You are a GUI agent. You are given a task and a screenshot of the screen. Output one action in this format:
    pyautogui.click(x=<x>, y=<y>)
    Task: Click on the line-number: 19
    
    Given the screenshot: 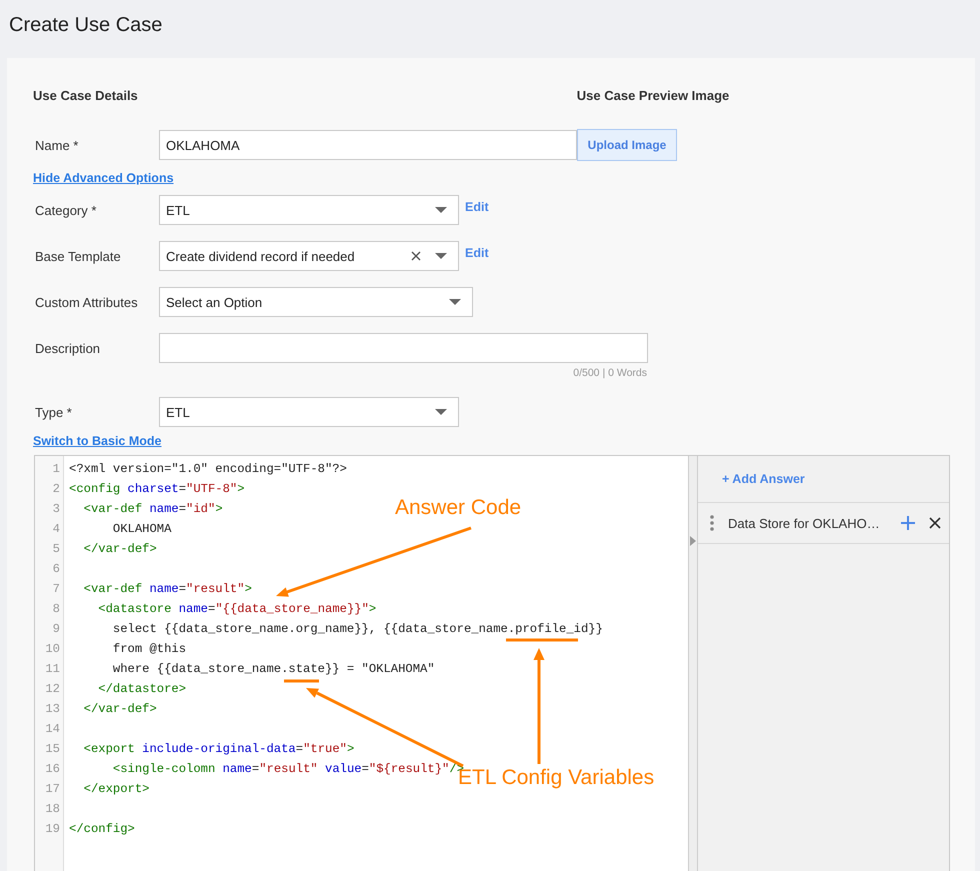 What is the action you would take?
    pyautogui.click(x=52, y=829)
    